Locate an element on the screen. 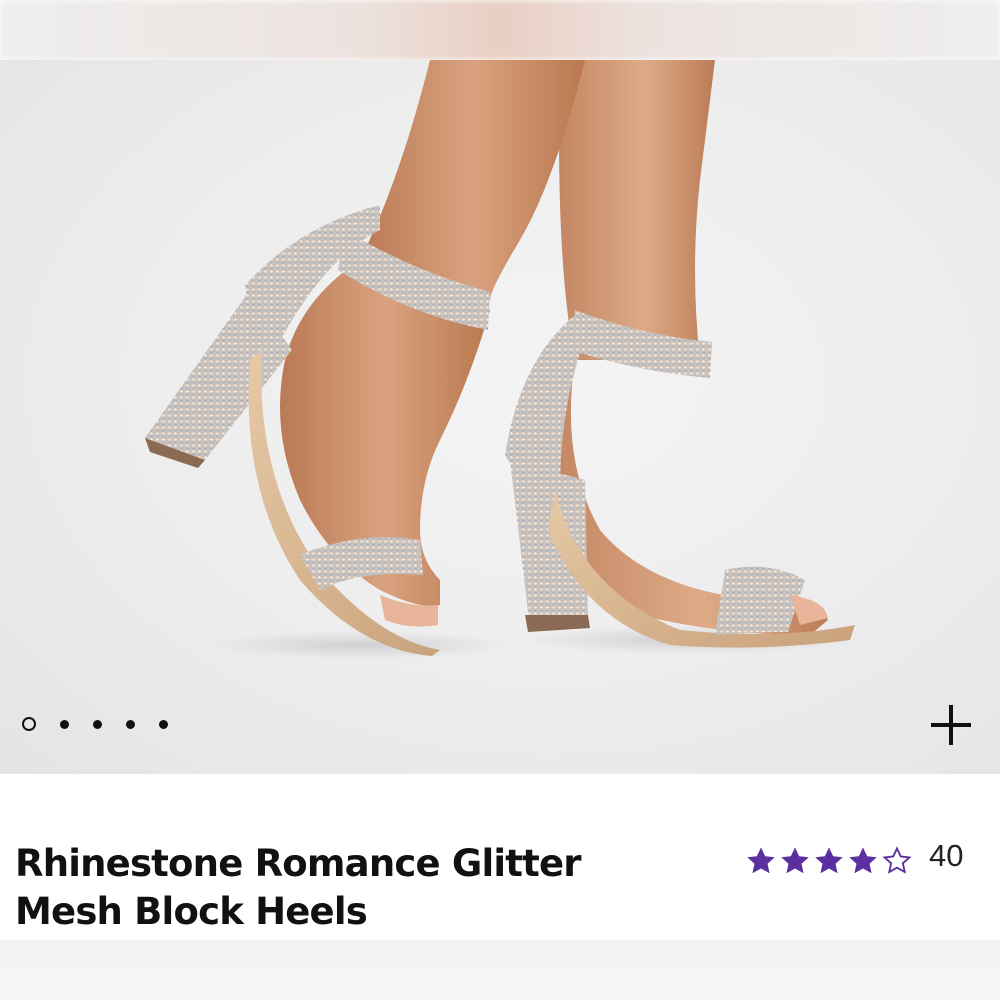 The image size is (1000, 1000). carousel-pagination is located at coordinates (95, 724).